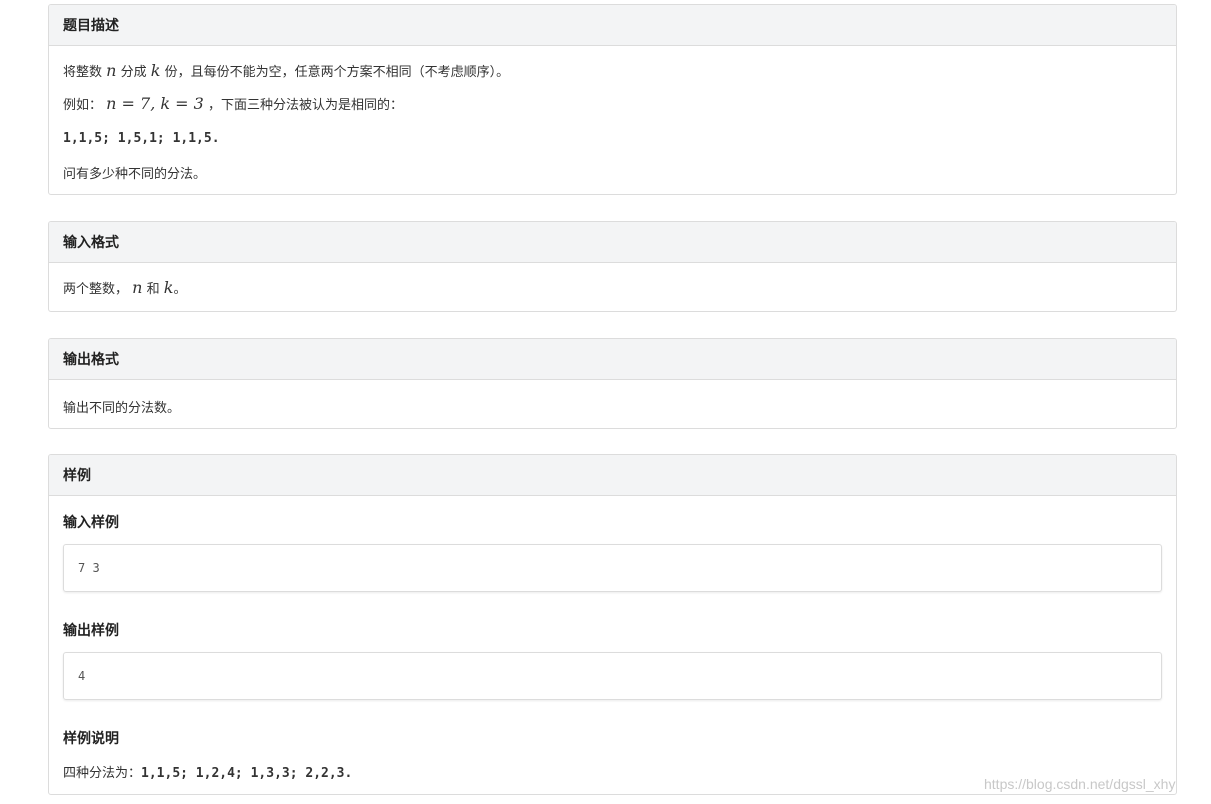  What do you see at coordinates (612, 25) in the screenshot?
I see `description-title: 题目描述` at bounding box center [612, 25].